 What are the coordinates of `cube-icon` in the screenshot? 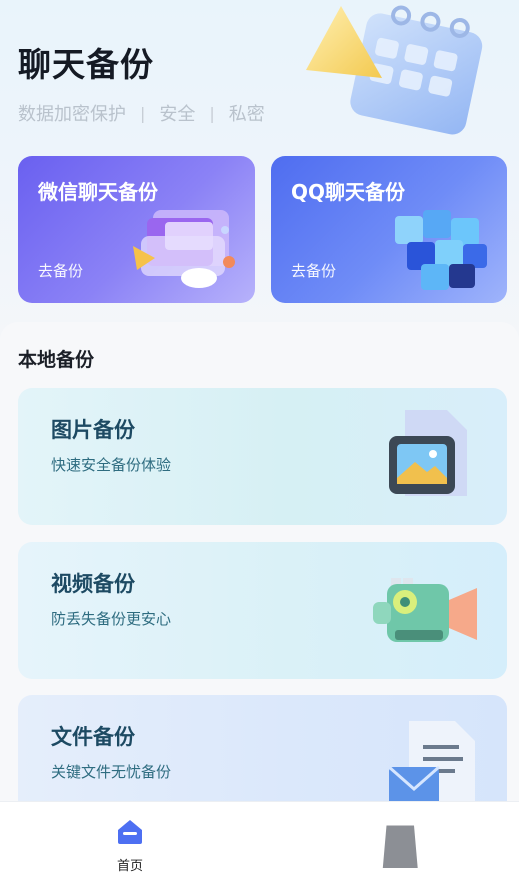 It's located at (441, 250).